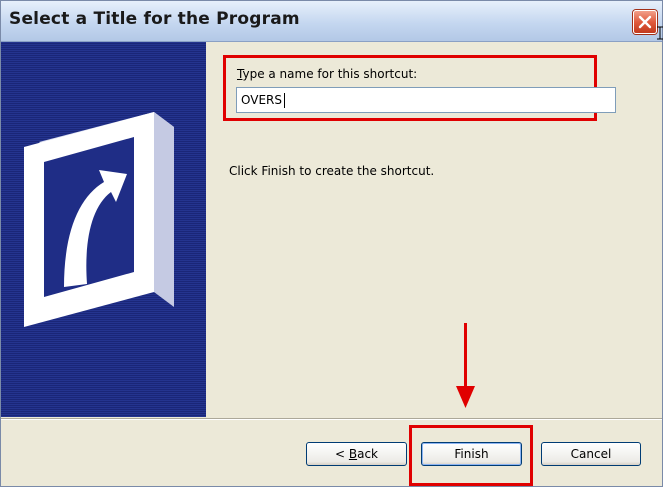 This screenshot has width=663, height=487. What do you see at coordinates (331, 419) in the screenshot?
I see `footer-divider` at bounding box center [331, 419].